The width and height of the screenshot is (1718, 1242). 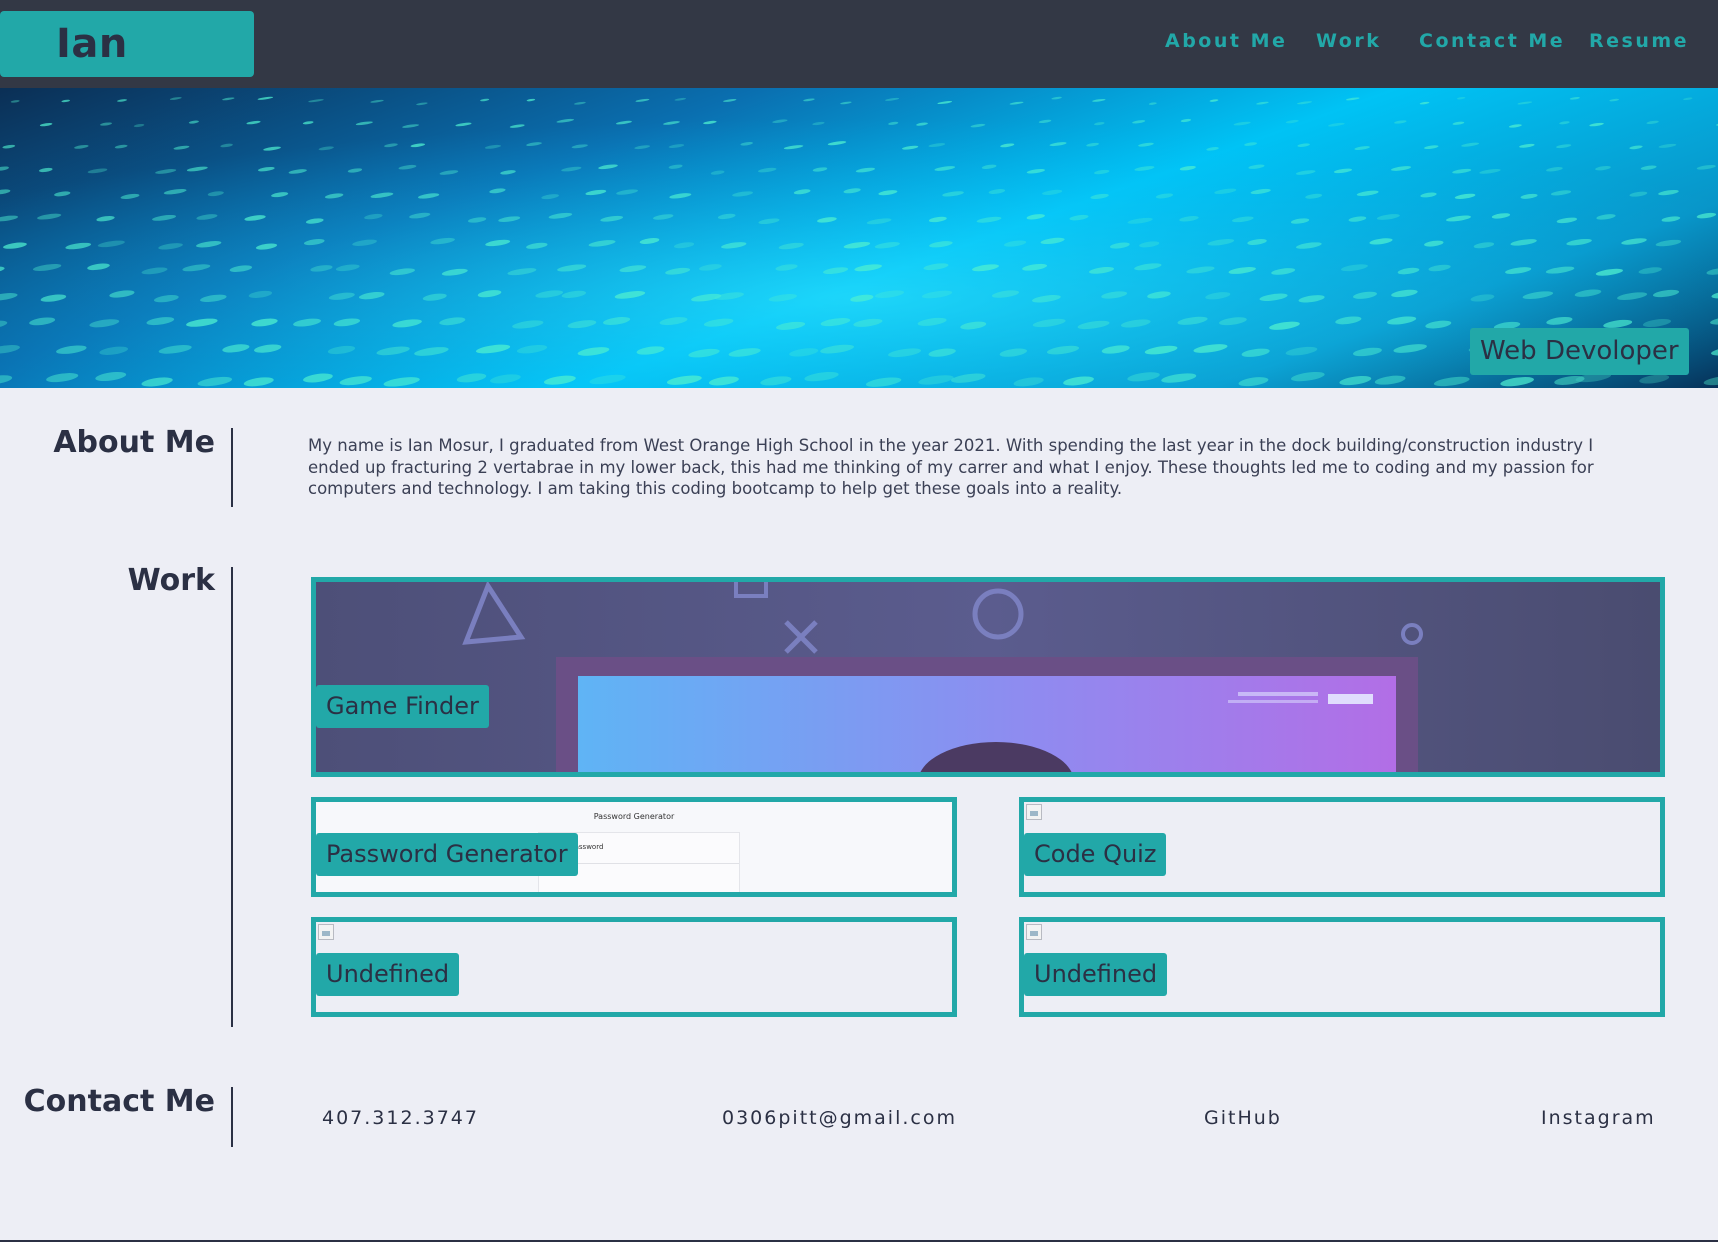 I want to click on nav-link-resume: Resume, so click(x=1639, y=41).